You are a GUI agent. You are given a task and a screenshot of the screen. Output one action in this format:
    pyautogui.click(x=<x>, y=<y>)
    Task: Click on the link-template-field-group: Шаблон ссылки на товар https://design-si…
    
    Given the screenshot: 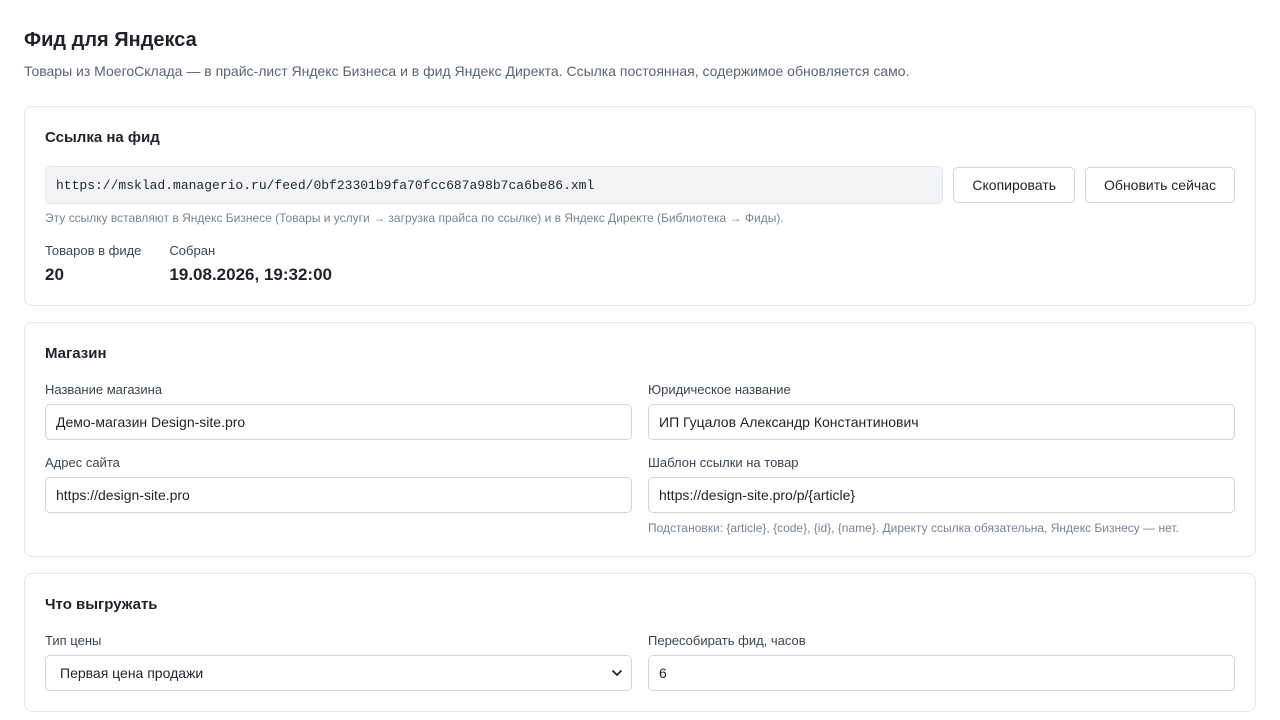 What is the action you would take?
    pyautogui.click(x=941, y=495)
    